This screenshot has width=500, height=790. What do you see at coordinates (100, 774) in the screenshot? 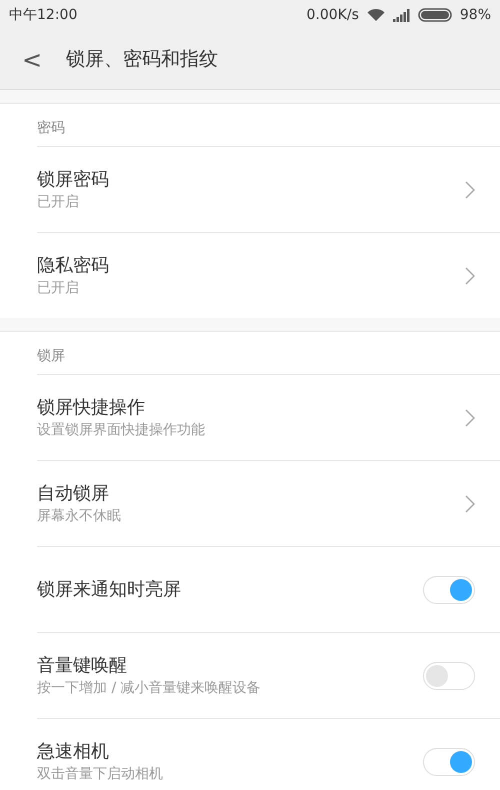
I see `setting-subtitle: 双击音量下启动相机` at bounding box center [100, 774].